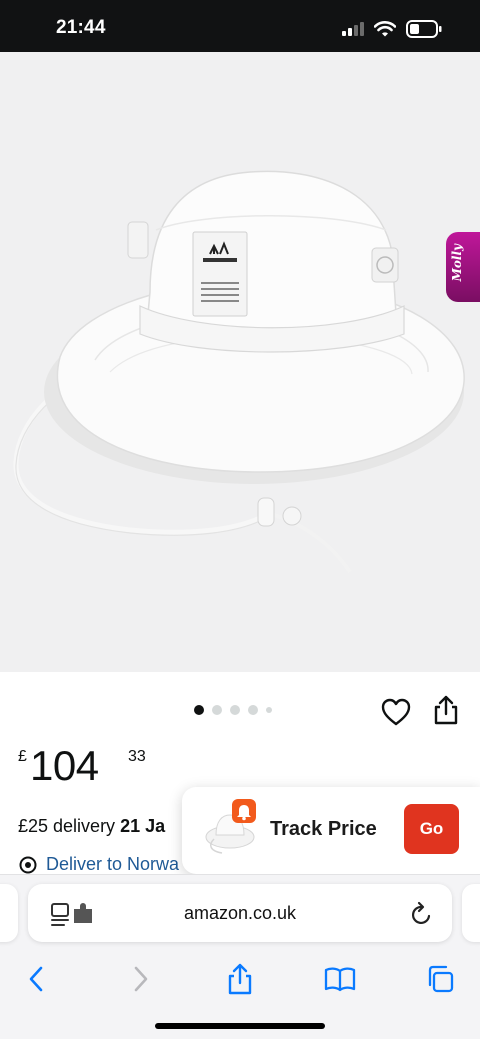 The height and width of the screenshot is (1039, 480). I want to click on reload-icon, so click(421, 913).